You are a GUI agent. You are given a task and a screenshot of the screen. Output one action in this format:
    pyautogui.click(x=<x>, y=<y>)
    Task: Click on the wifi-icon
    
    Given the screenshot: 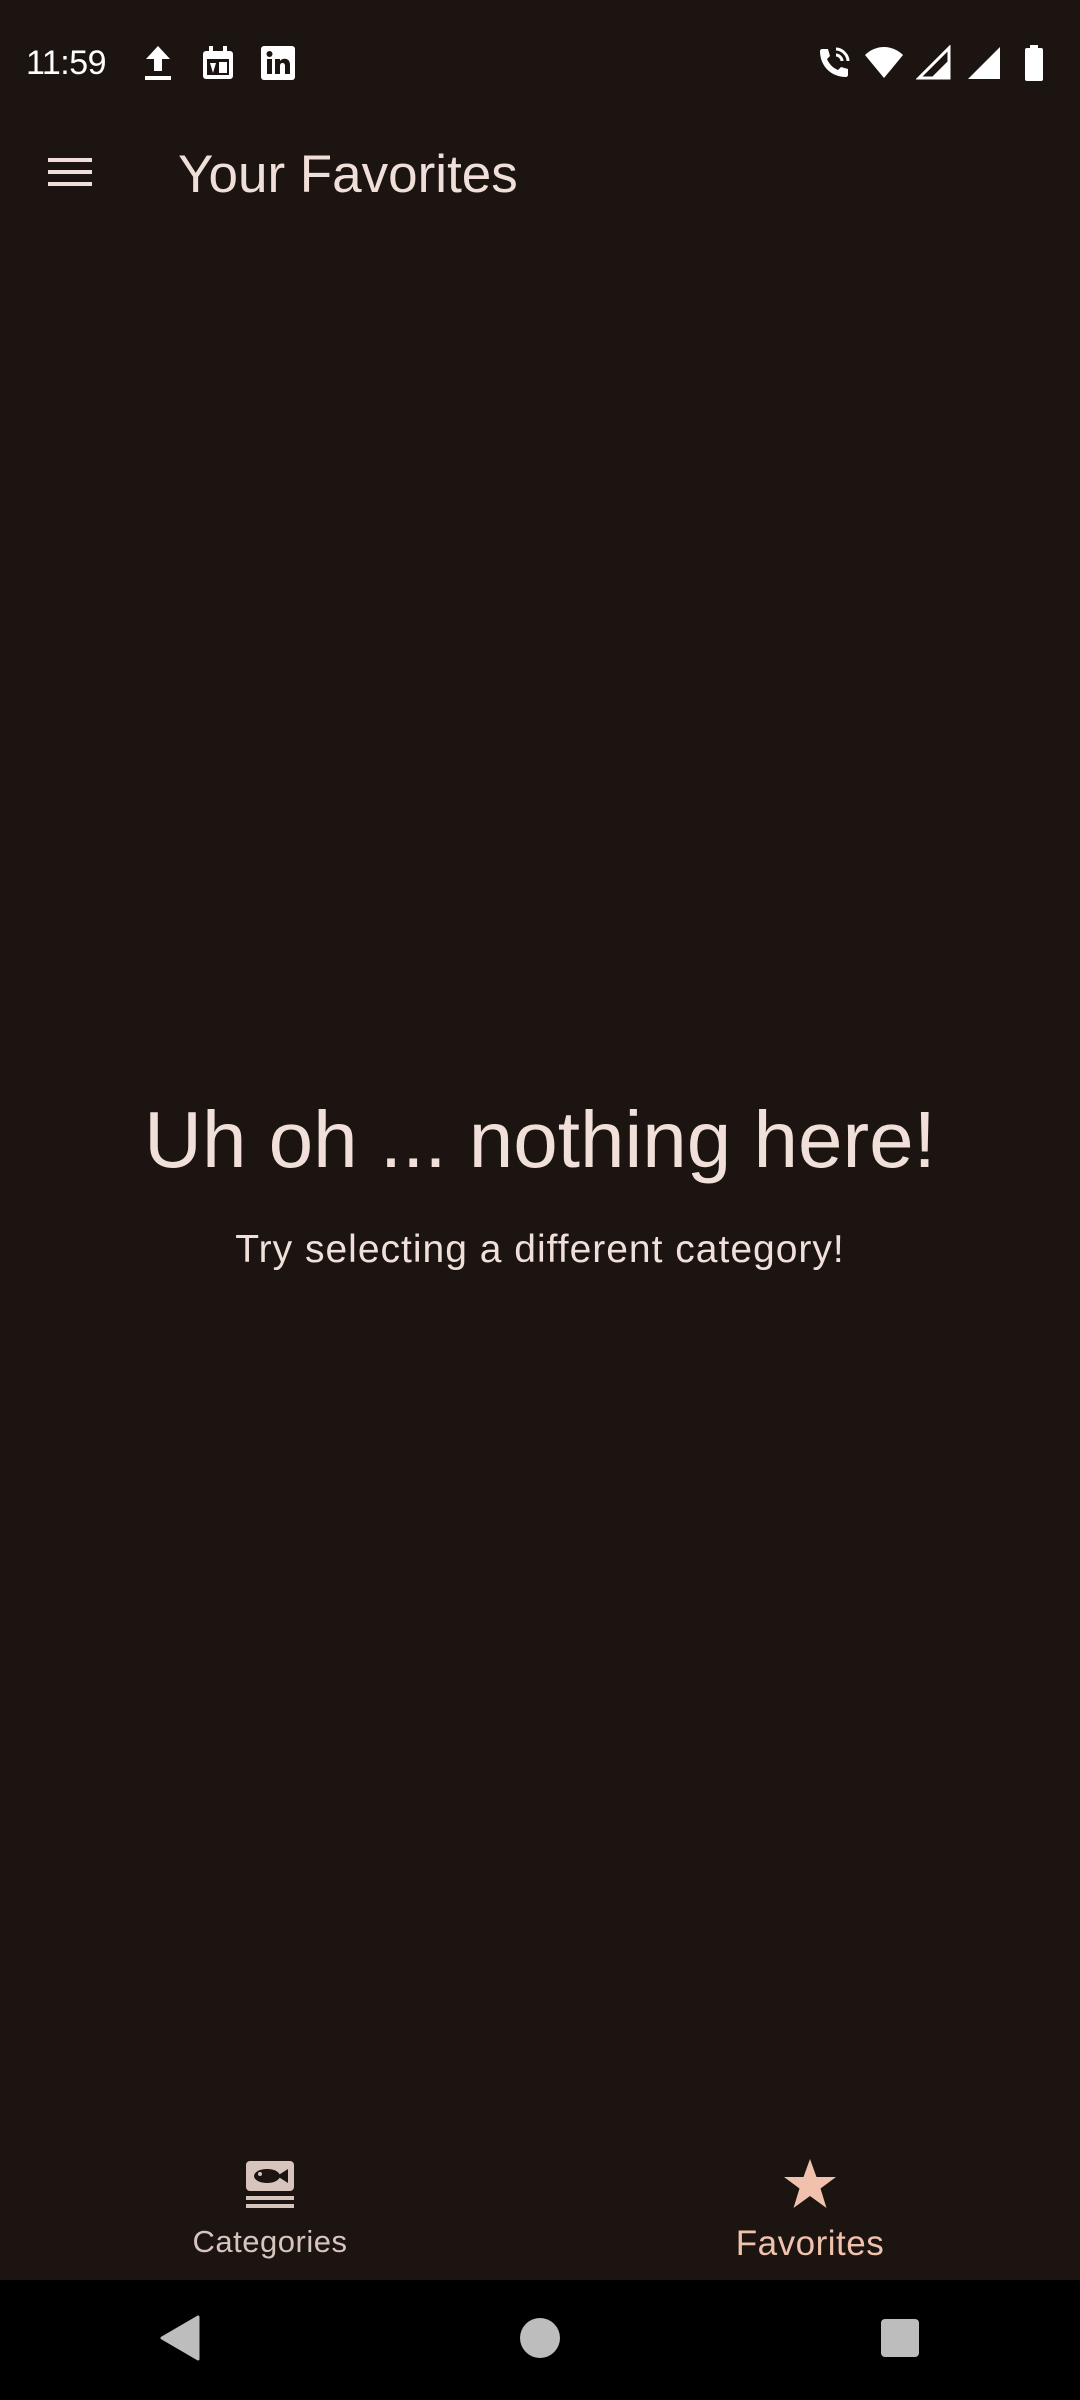 What is the action you would take?
    pyautogui.click(x=884, y=63)
    